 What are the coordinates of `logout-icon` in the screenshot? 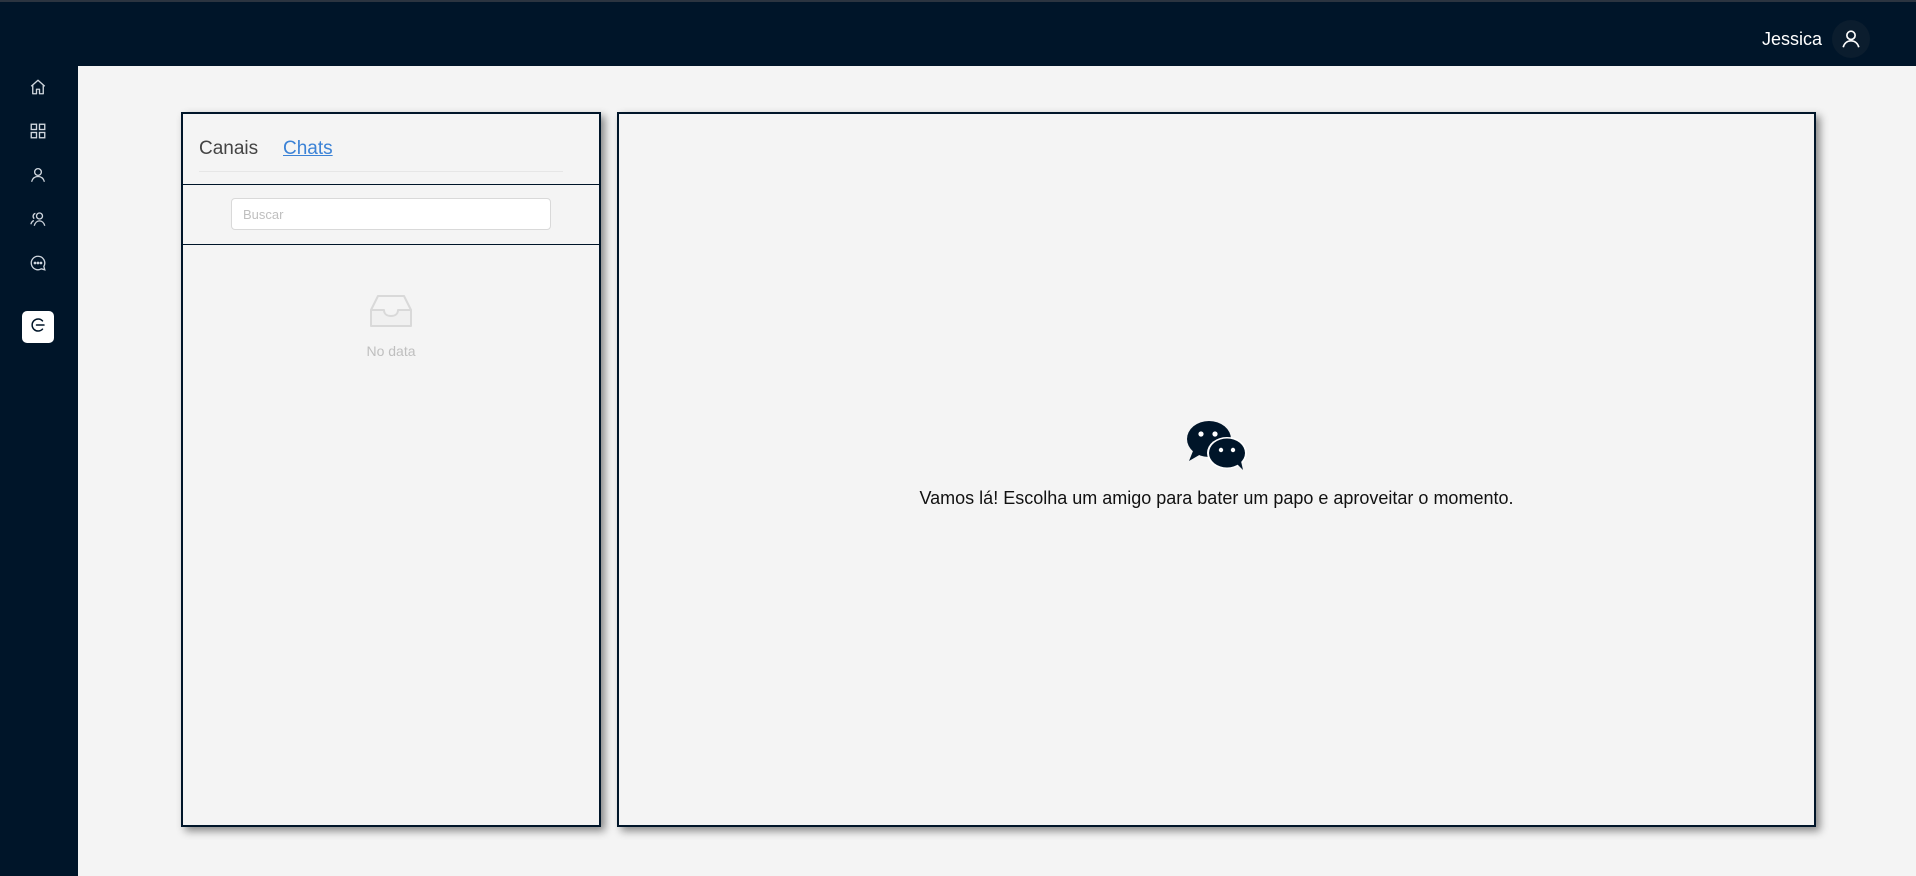 It's located at (38, 327).